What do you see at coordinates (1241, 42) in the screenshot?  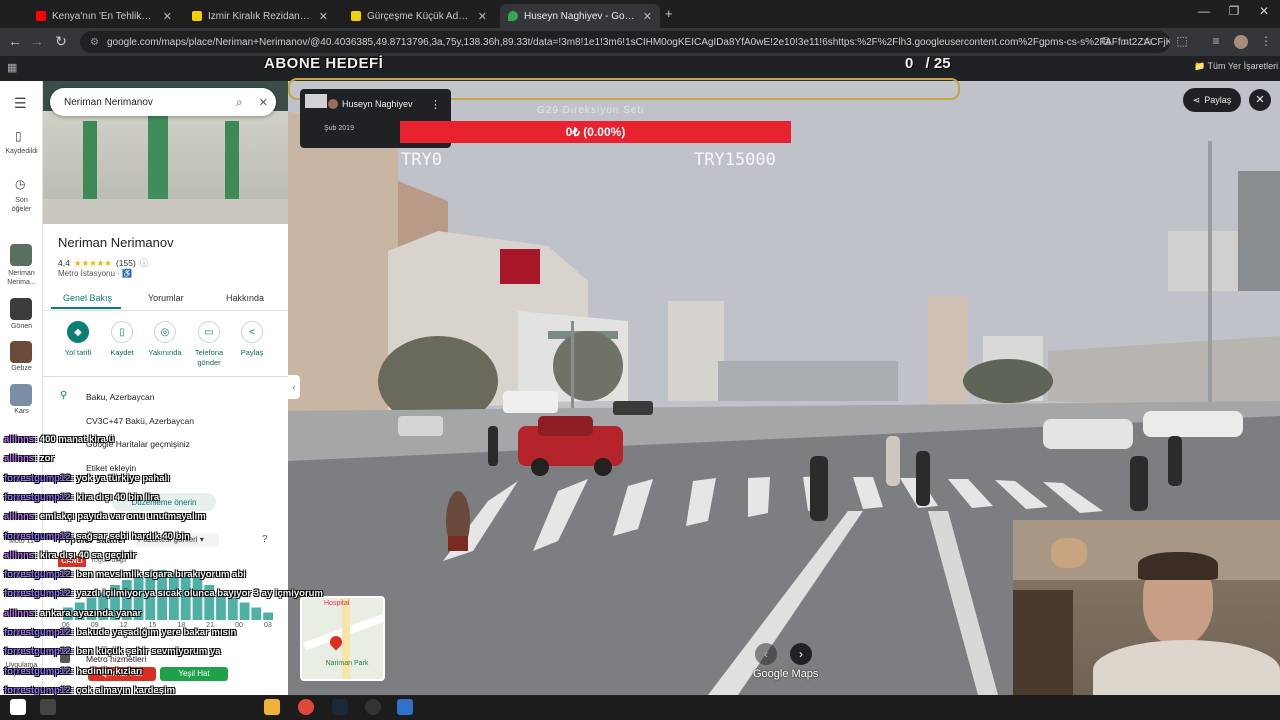 I see `profile-avatar` at bounding box center [1241, 42].